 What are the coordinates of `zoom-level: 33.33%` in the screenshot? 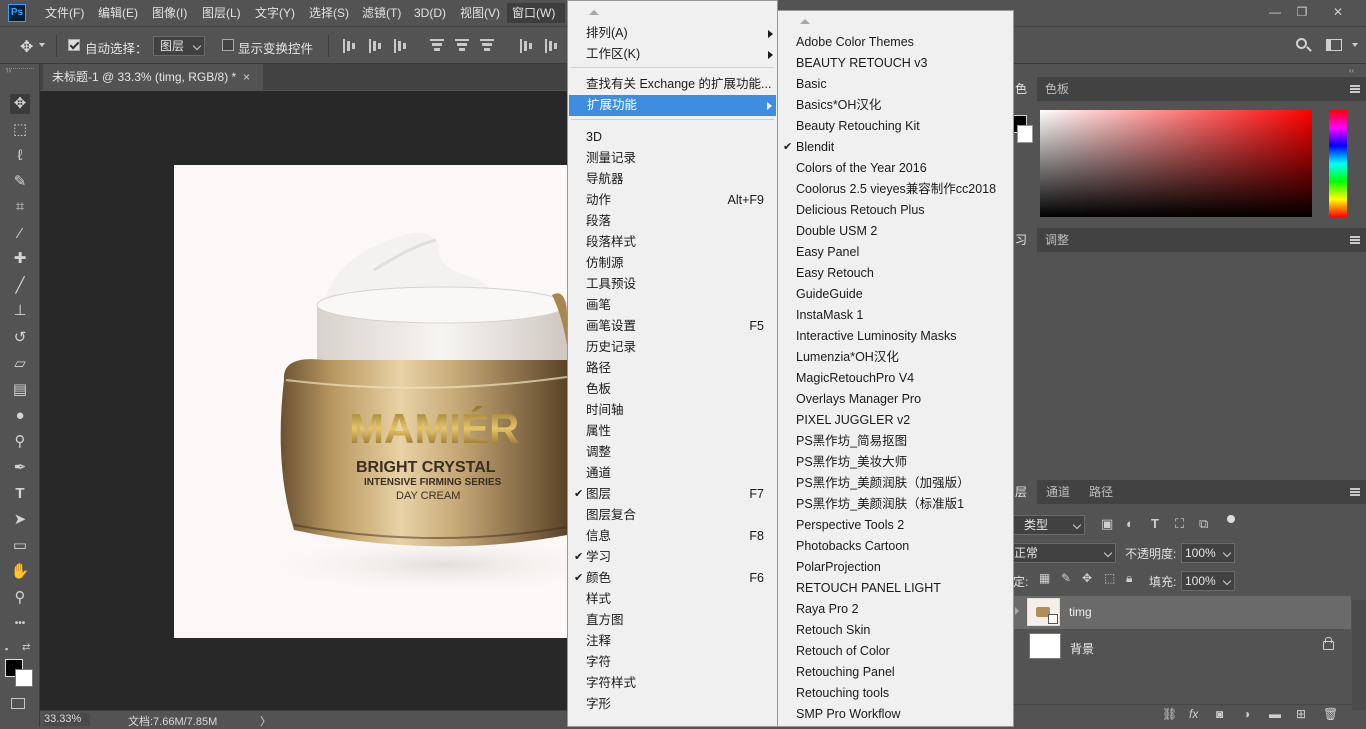 It's located at (67, 719).